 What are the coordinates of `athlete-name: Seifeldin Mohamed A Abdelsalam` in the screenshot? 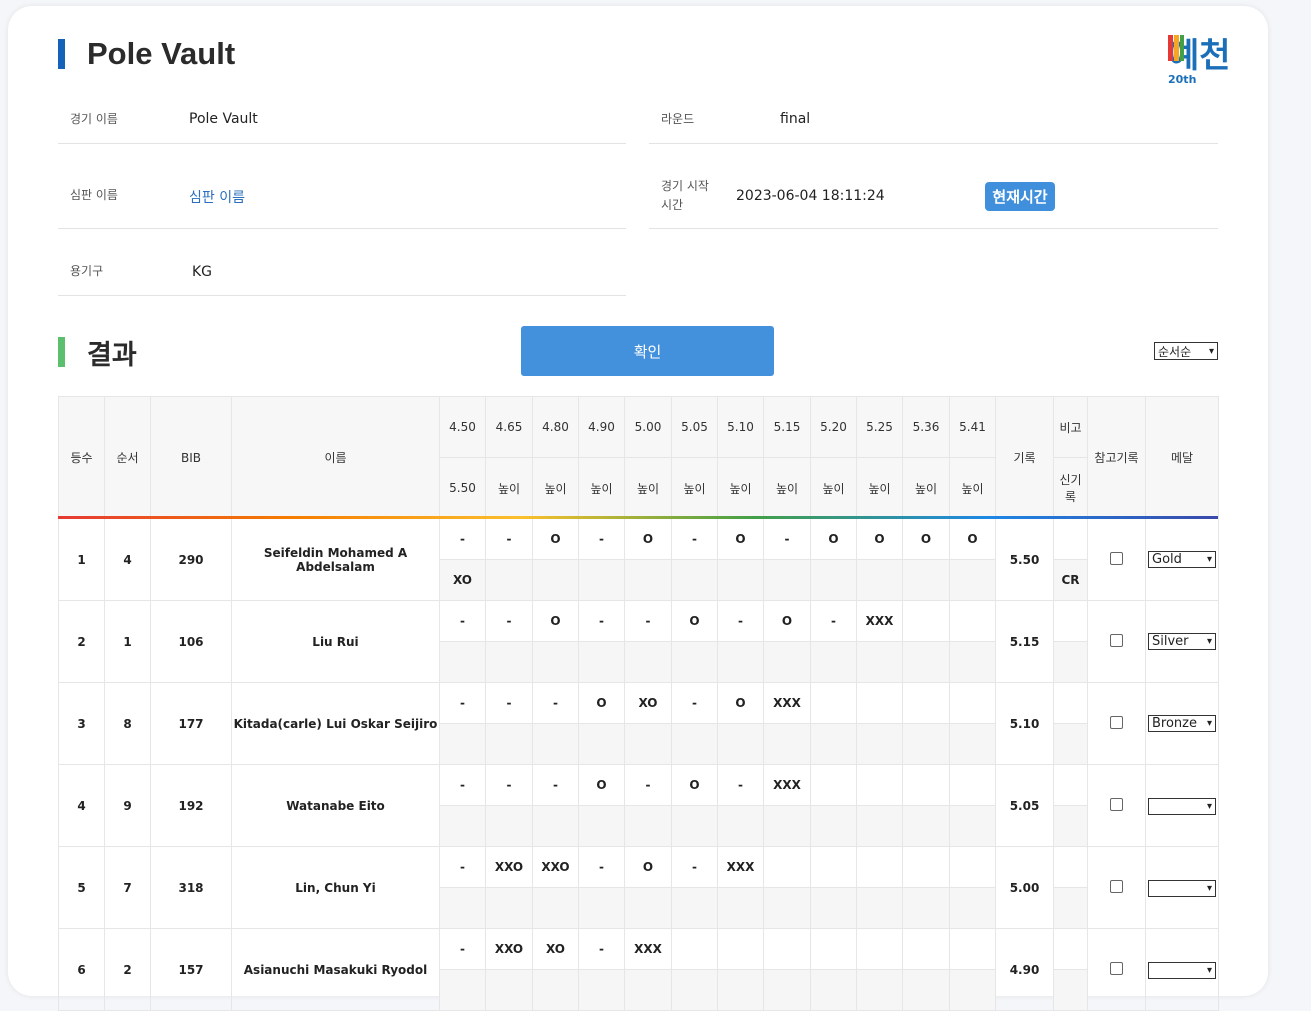 It's located at (335, 559).